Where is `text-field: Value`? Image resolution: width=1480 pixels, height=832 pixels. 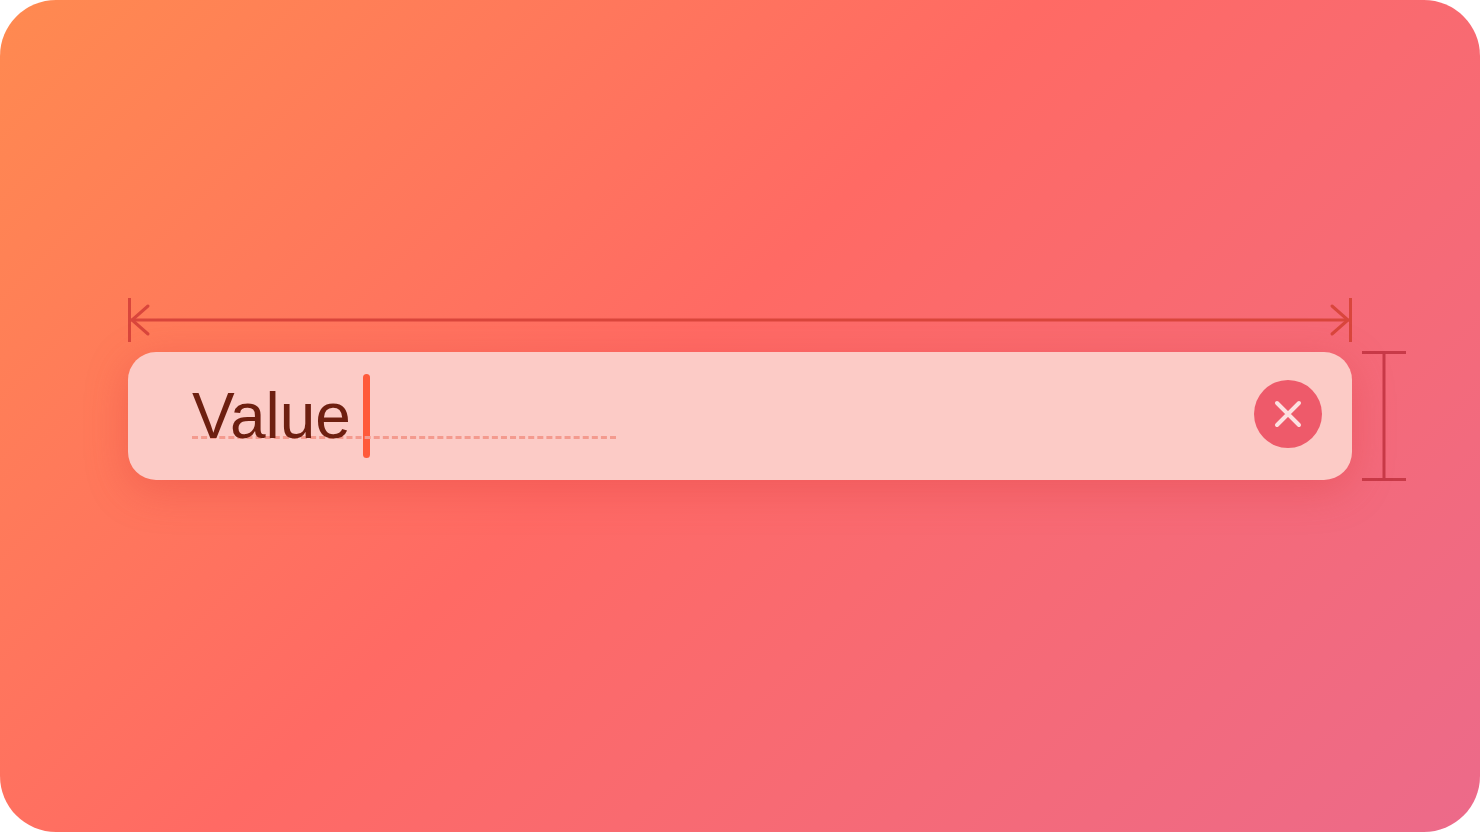 text-field: Value is located at coordinates (740, 416).